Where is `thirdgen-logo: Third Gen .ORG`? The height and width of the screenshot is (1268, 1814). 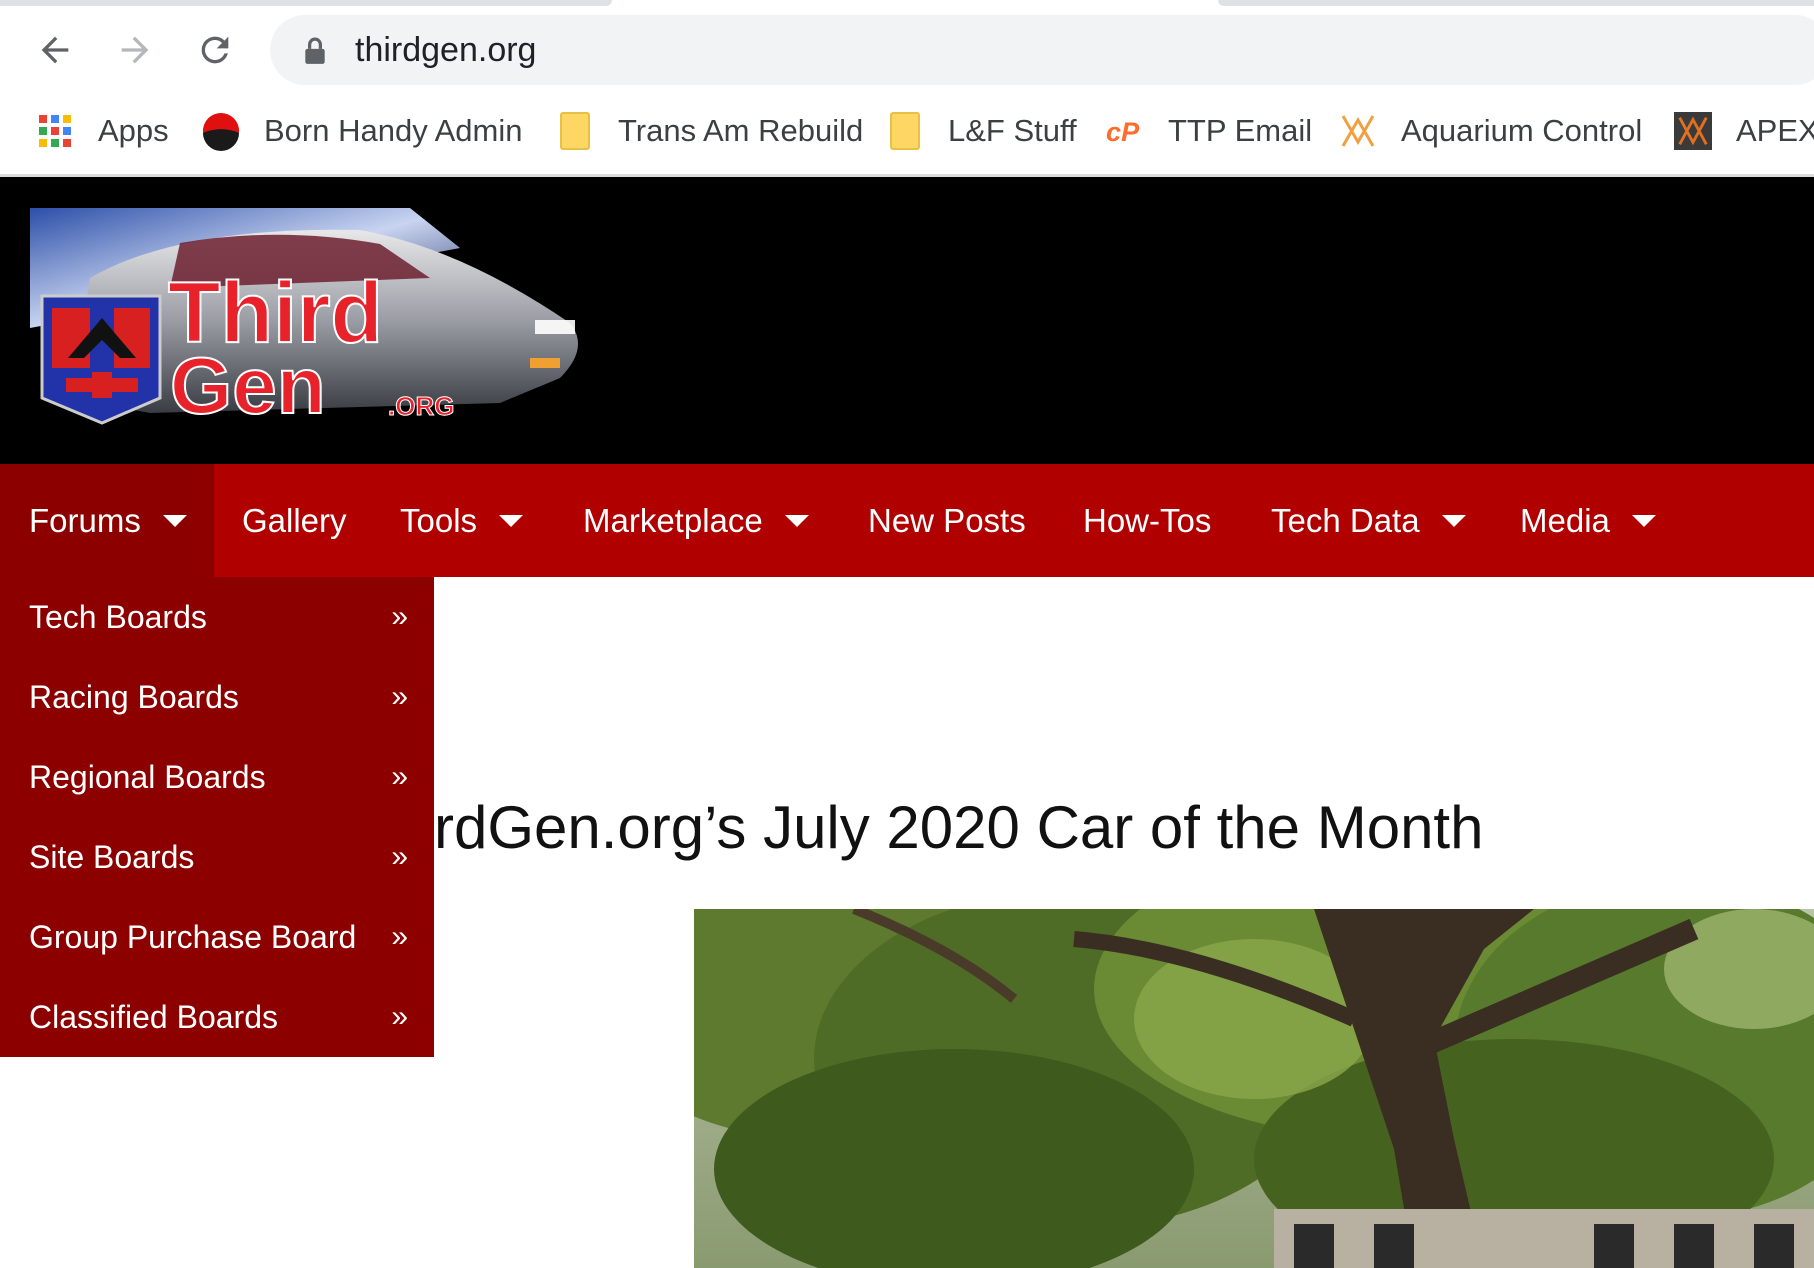
thirdgen-logo: Third Gen .ORG is located at coordinates (313, 321).